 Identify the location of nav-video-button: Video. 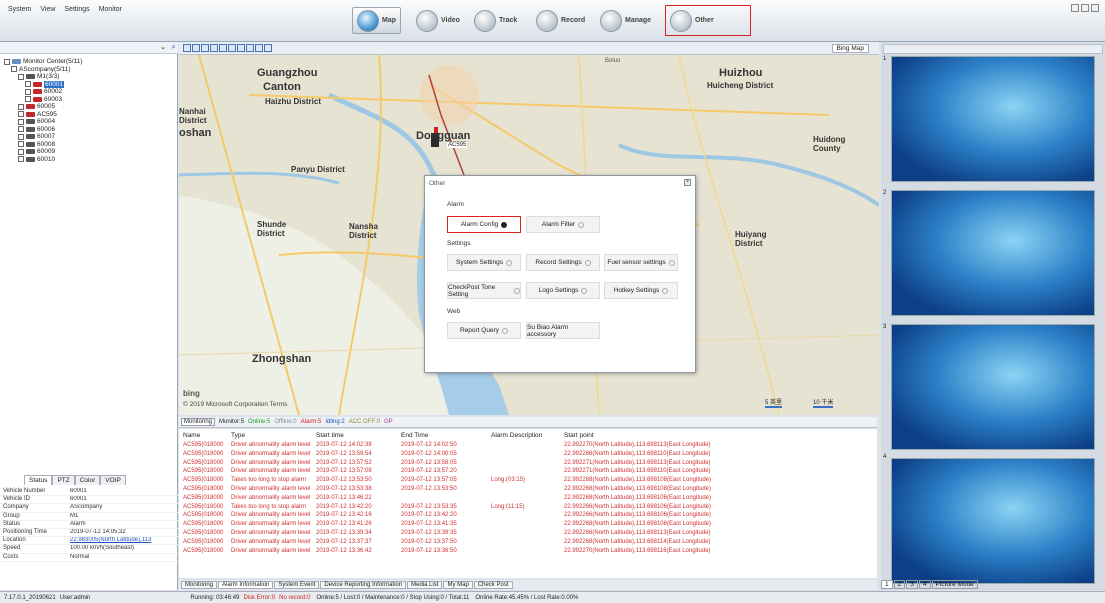
(438, 20).